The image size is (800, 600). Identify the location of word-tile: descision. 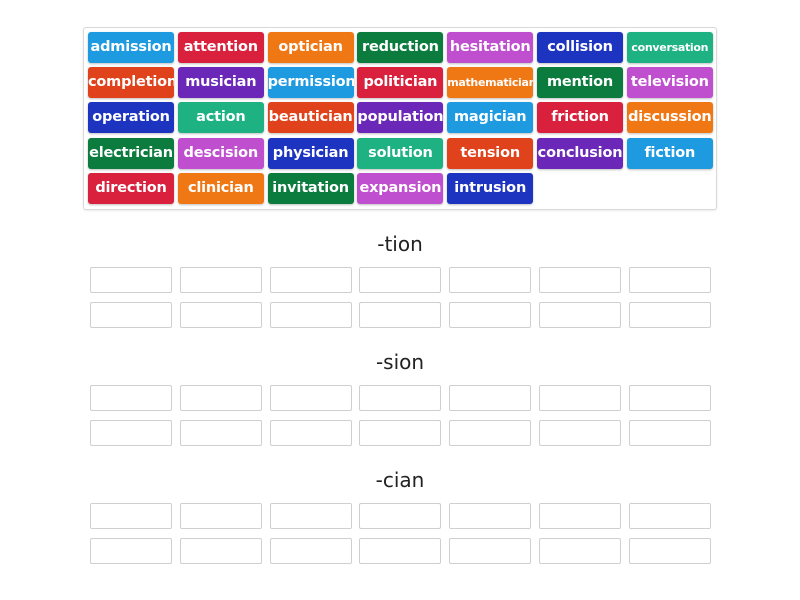
(220, 153).